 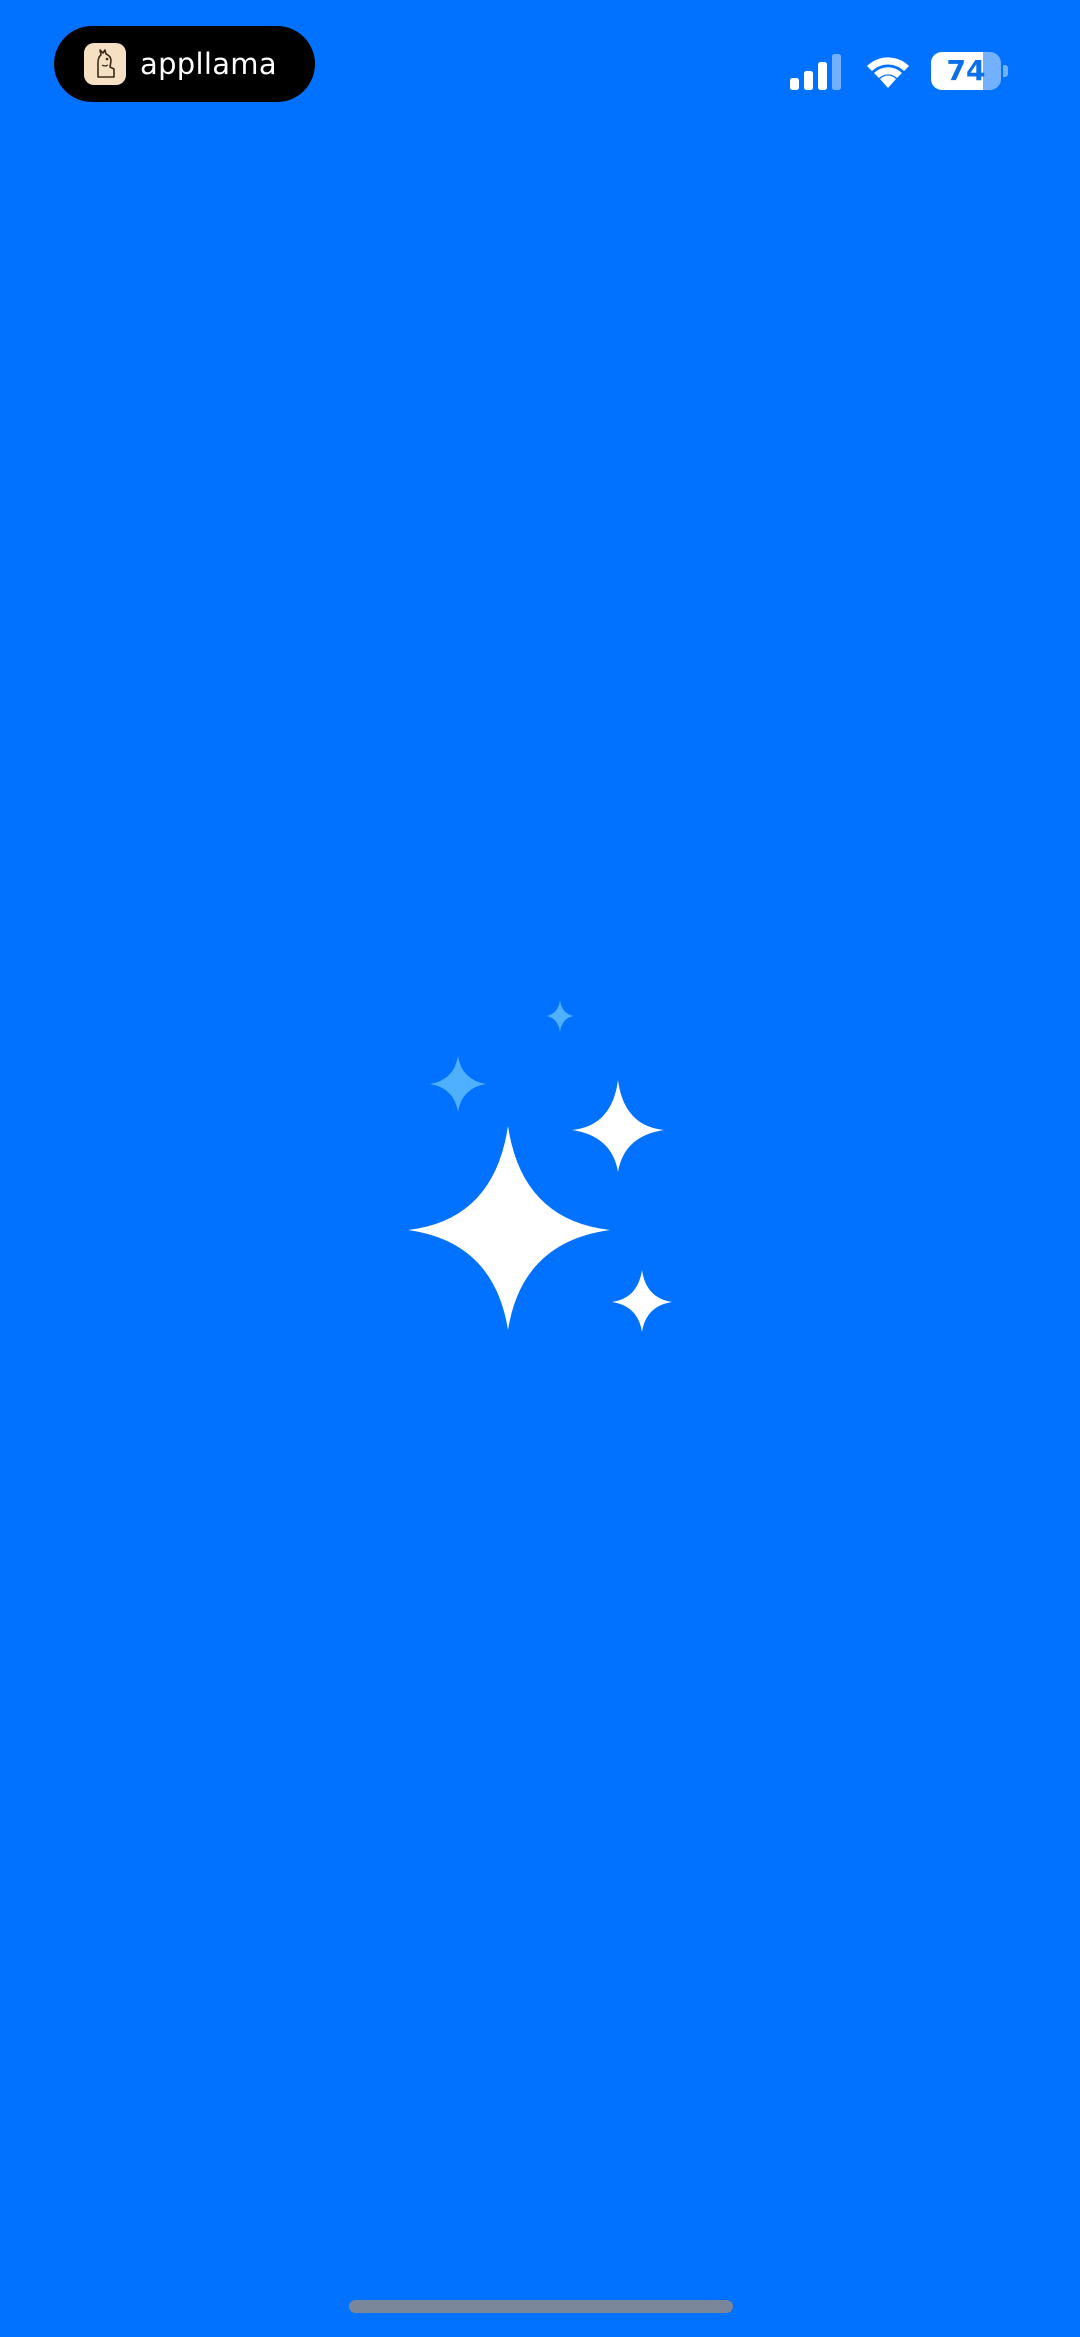 What do you see at coordinates (560, 1016) in the screenshot?
I see `sparkle-small-top` at bounding box center [560, 1016].